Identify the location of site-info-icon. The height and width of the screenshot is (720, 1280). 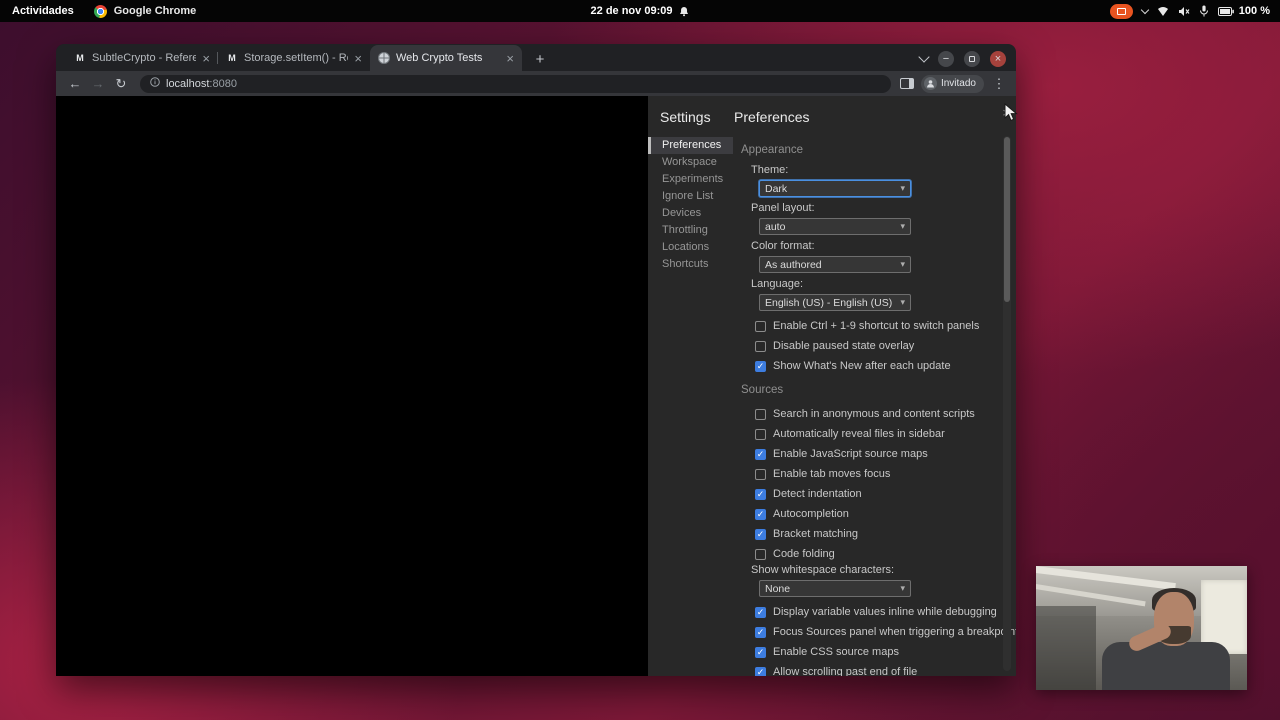
(155, 83).